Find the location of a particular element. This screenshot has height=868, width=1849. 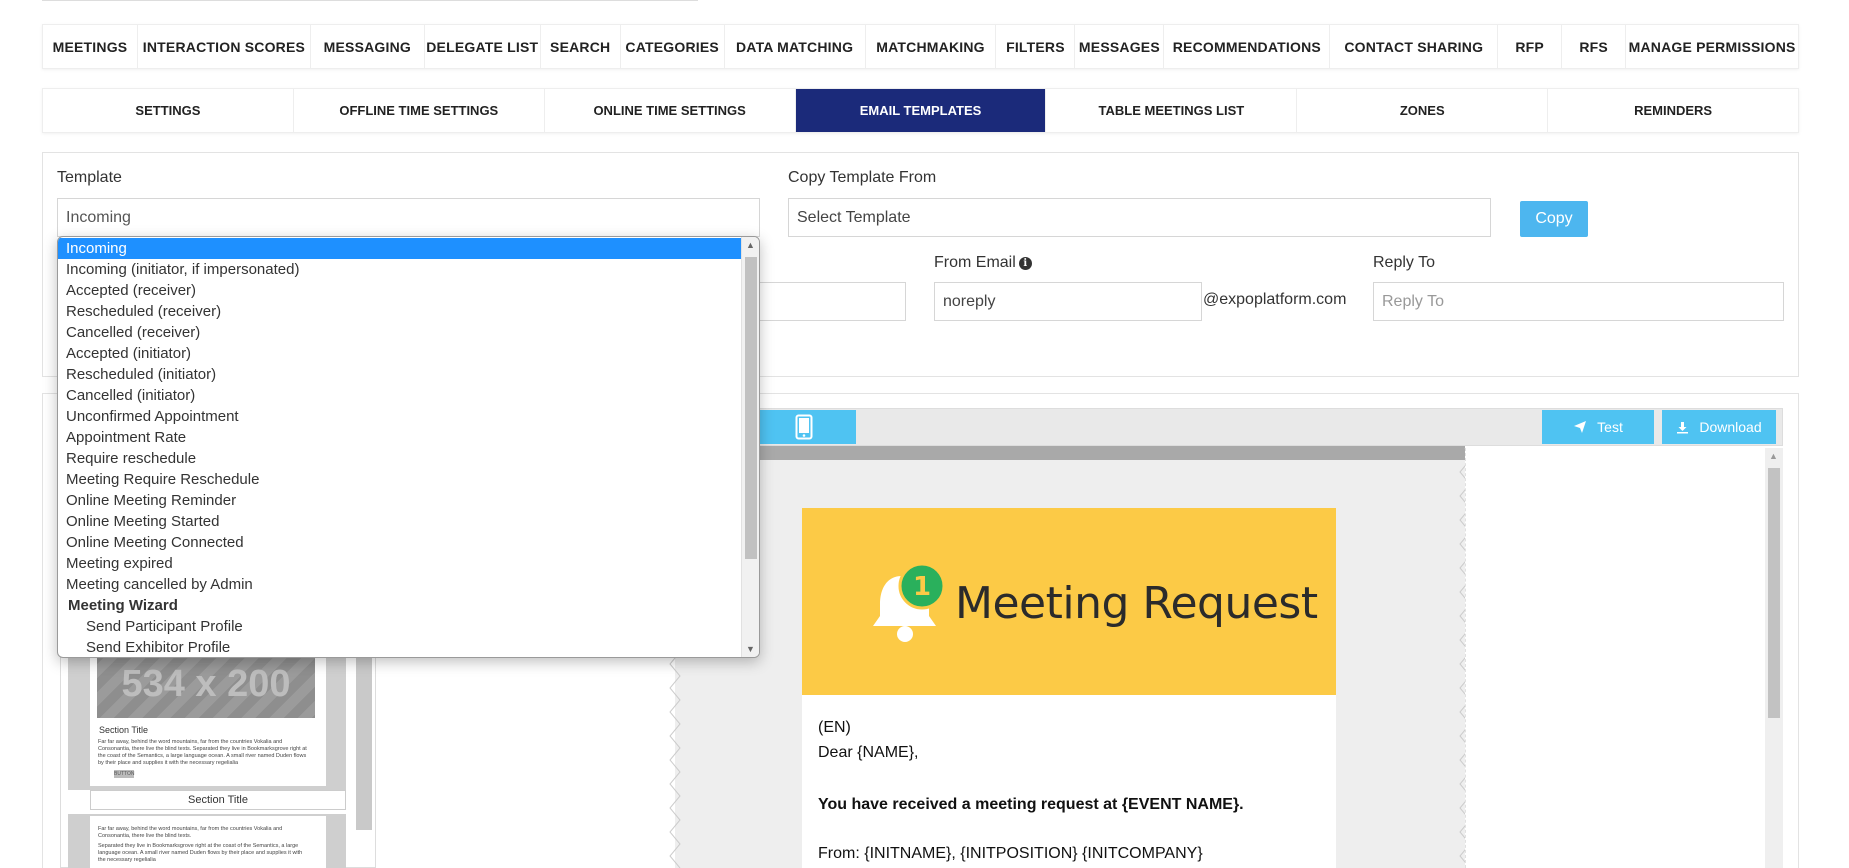

tab-messaging: MESSAGING is located at coordinates (368, 46).